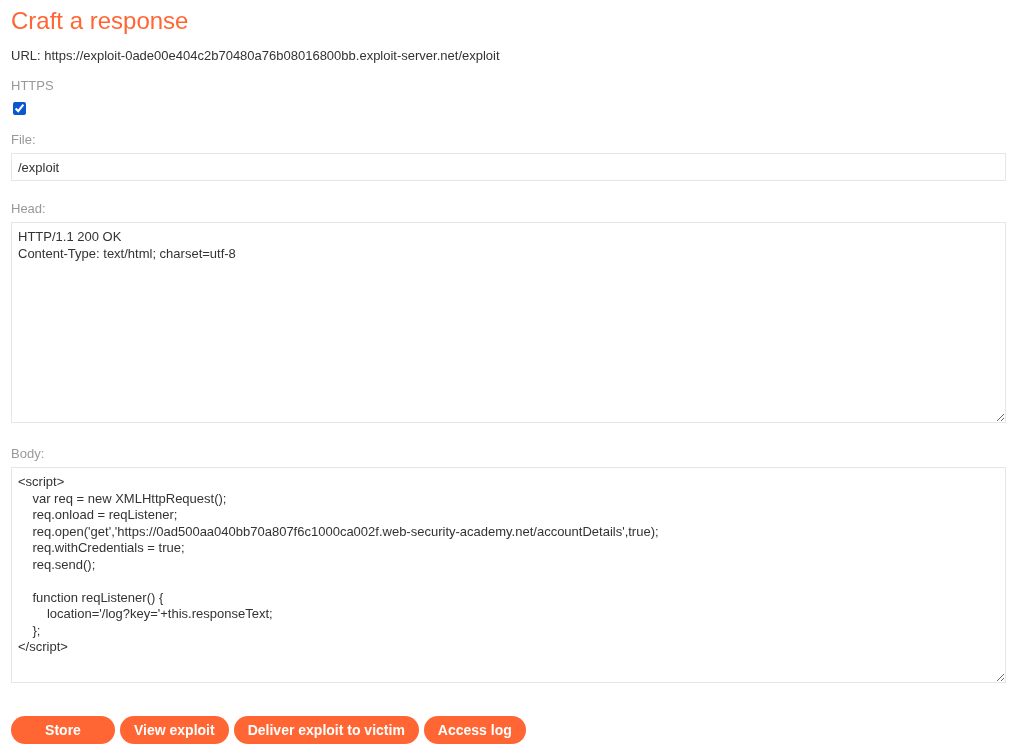  Describe the element at coordinates (19, 108) in the screenshot. I see `https-checkbox` at that location.